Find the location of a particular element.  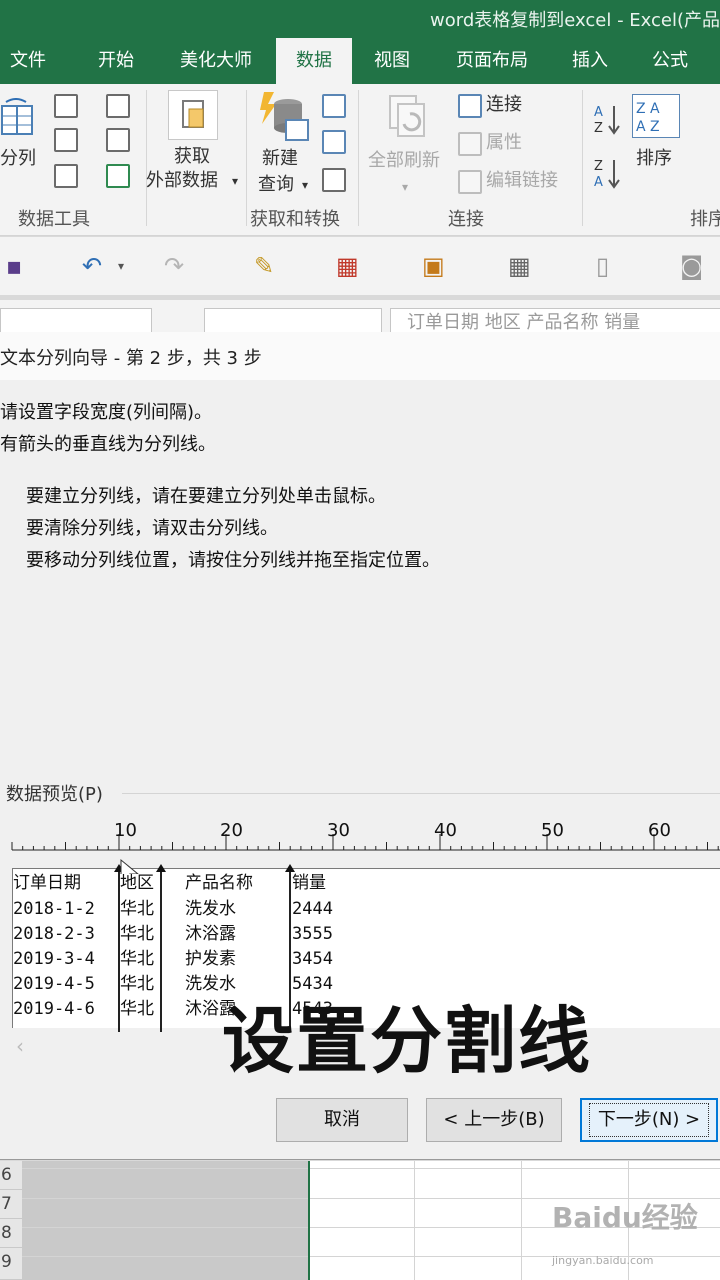

grid-icon: ▦ is located at coordinates (519, 266).